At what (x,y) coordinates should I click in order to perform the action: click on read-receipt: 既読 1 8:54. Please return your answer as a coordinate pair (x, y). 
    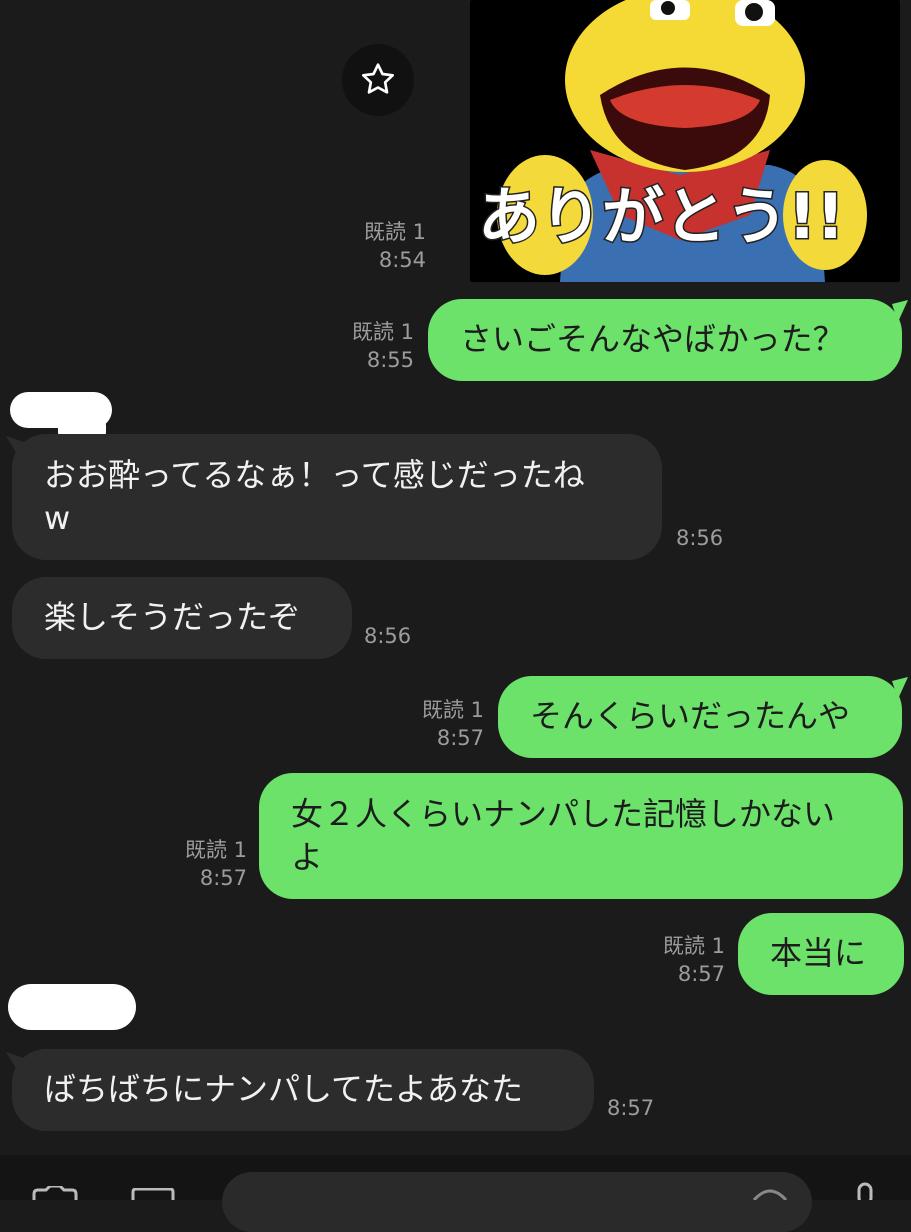
    Looking at the image, I should click on (394, 246).